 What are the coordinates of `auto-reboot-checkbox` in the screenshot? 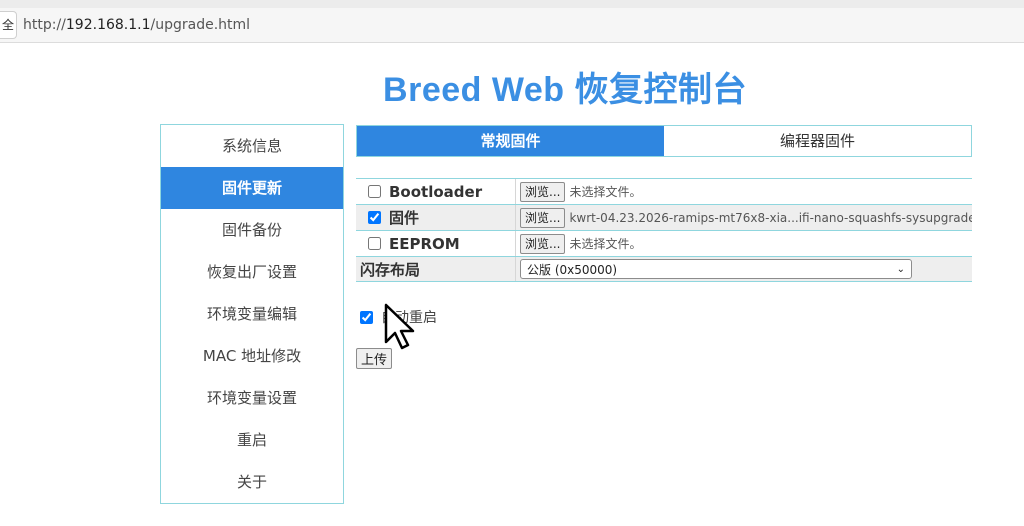 It's located at (366, 317).